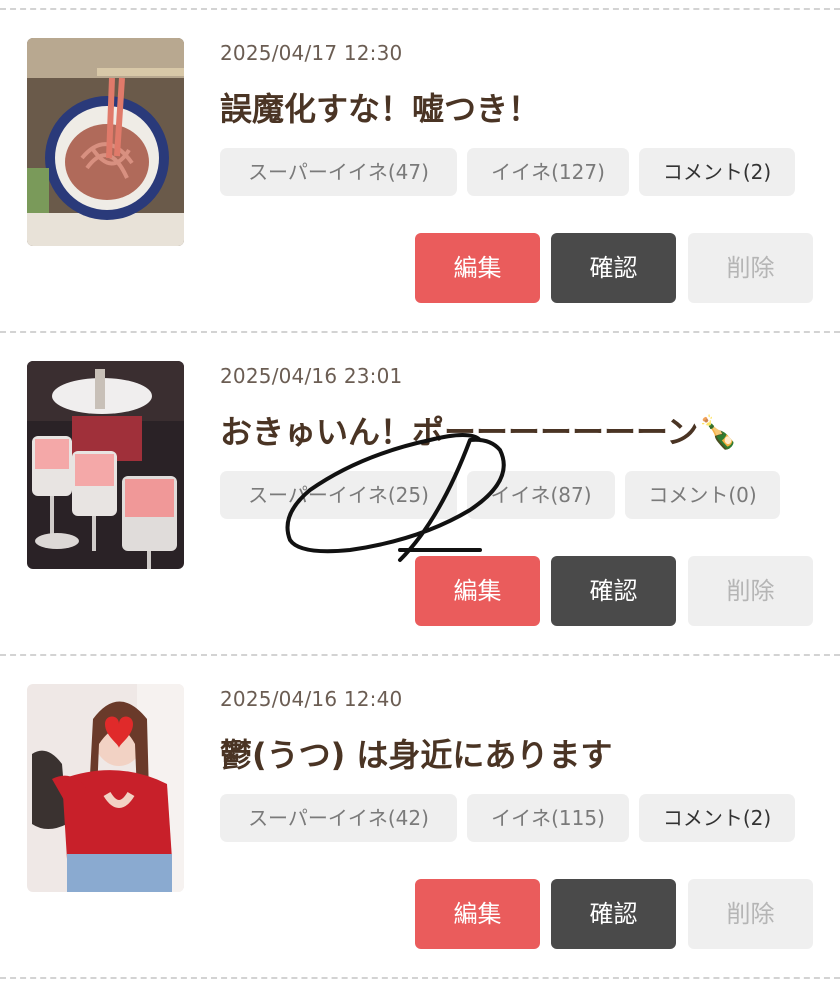 This screenshot has width=840, height=982. What do you see at coordinates (380, 107) in the screenshot?
I see `post-title: 誤魔化すな！嘘つき！` at bounding box center [380, 107].